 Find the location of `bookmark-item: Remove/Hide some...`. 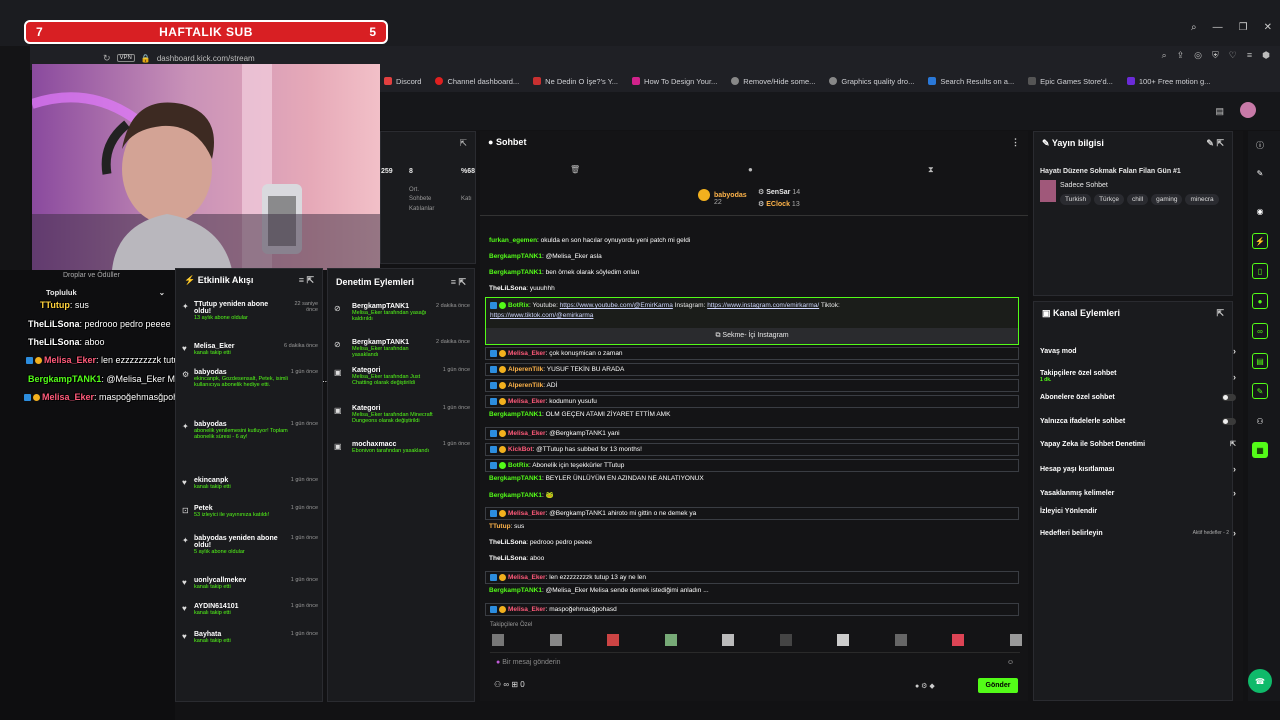

bookmark-item: Remove/Hide some... is located at coordinates (773, 81).